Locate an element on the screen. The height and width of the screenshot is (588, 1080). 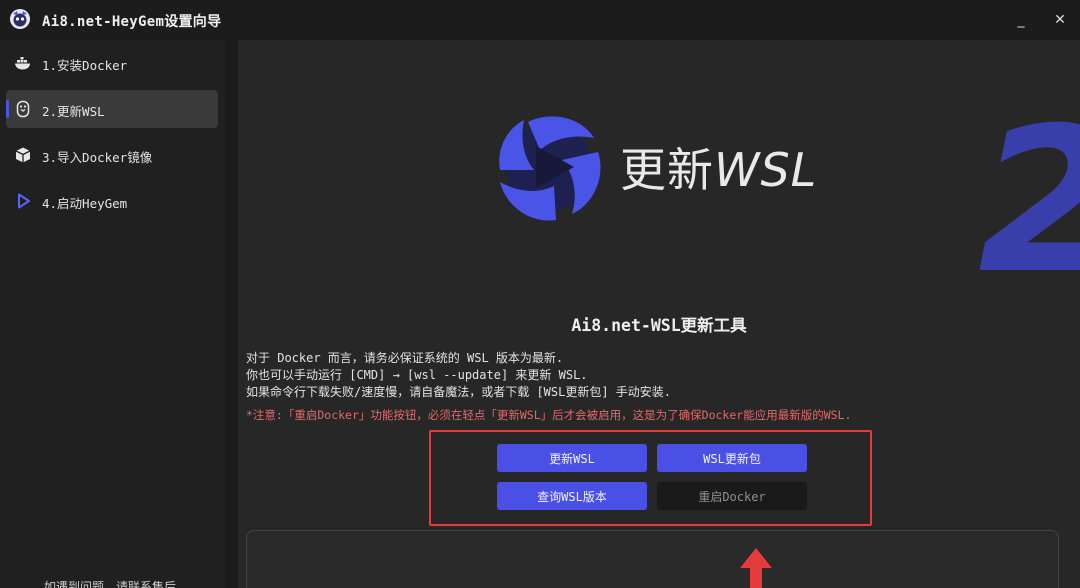
sidebar-item-label: 1.安装Docker is located at coordinates (85, 65).